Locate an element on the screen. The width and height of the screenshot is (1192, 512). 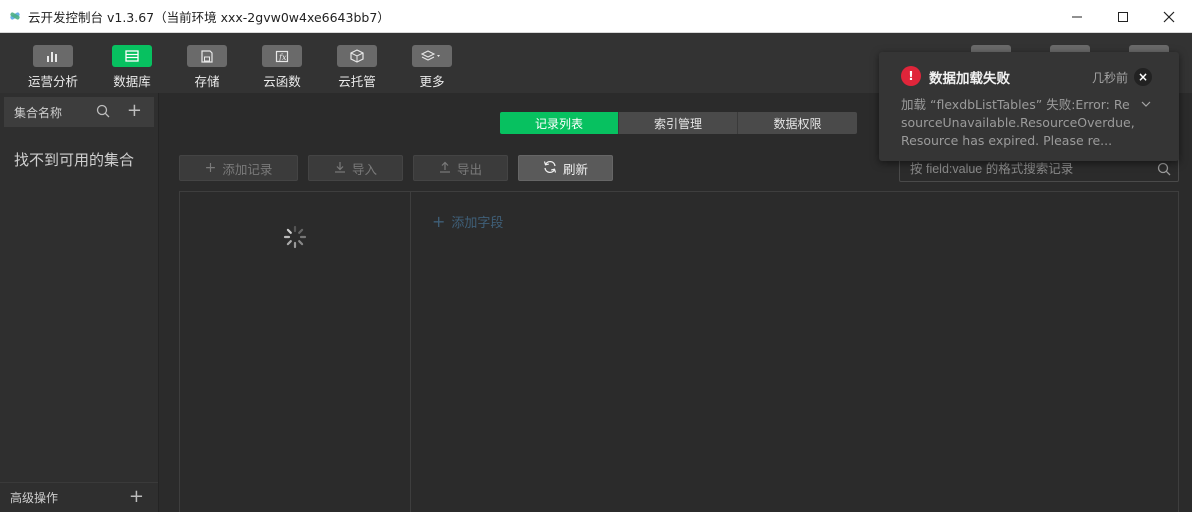
content-tabs: 记录列表 索引管理 数据权限 is located at coordinates (678, 123).